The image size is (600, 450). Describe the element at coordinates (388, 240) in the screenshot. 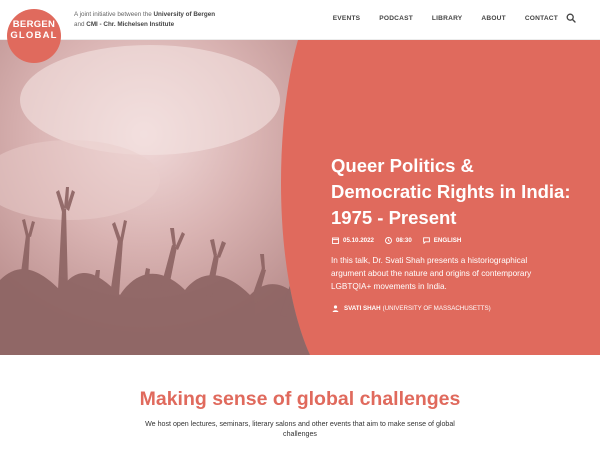

I see `clock-icon` at that location.